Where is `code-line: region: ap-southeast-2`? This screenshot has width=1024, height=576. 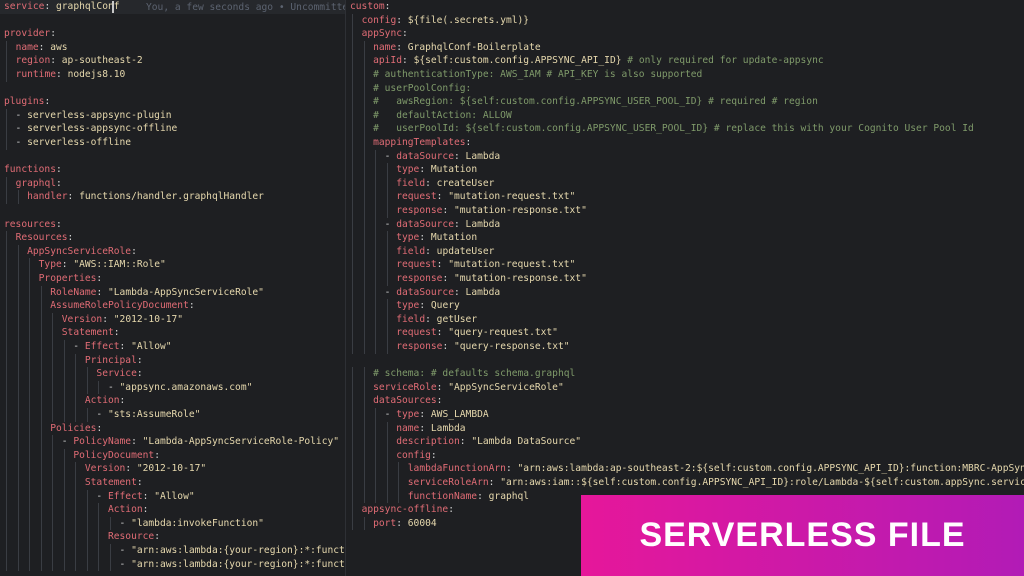 code-line: region: ap-southeast-2 is located at coordinates (73, 61).